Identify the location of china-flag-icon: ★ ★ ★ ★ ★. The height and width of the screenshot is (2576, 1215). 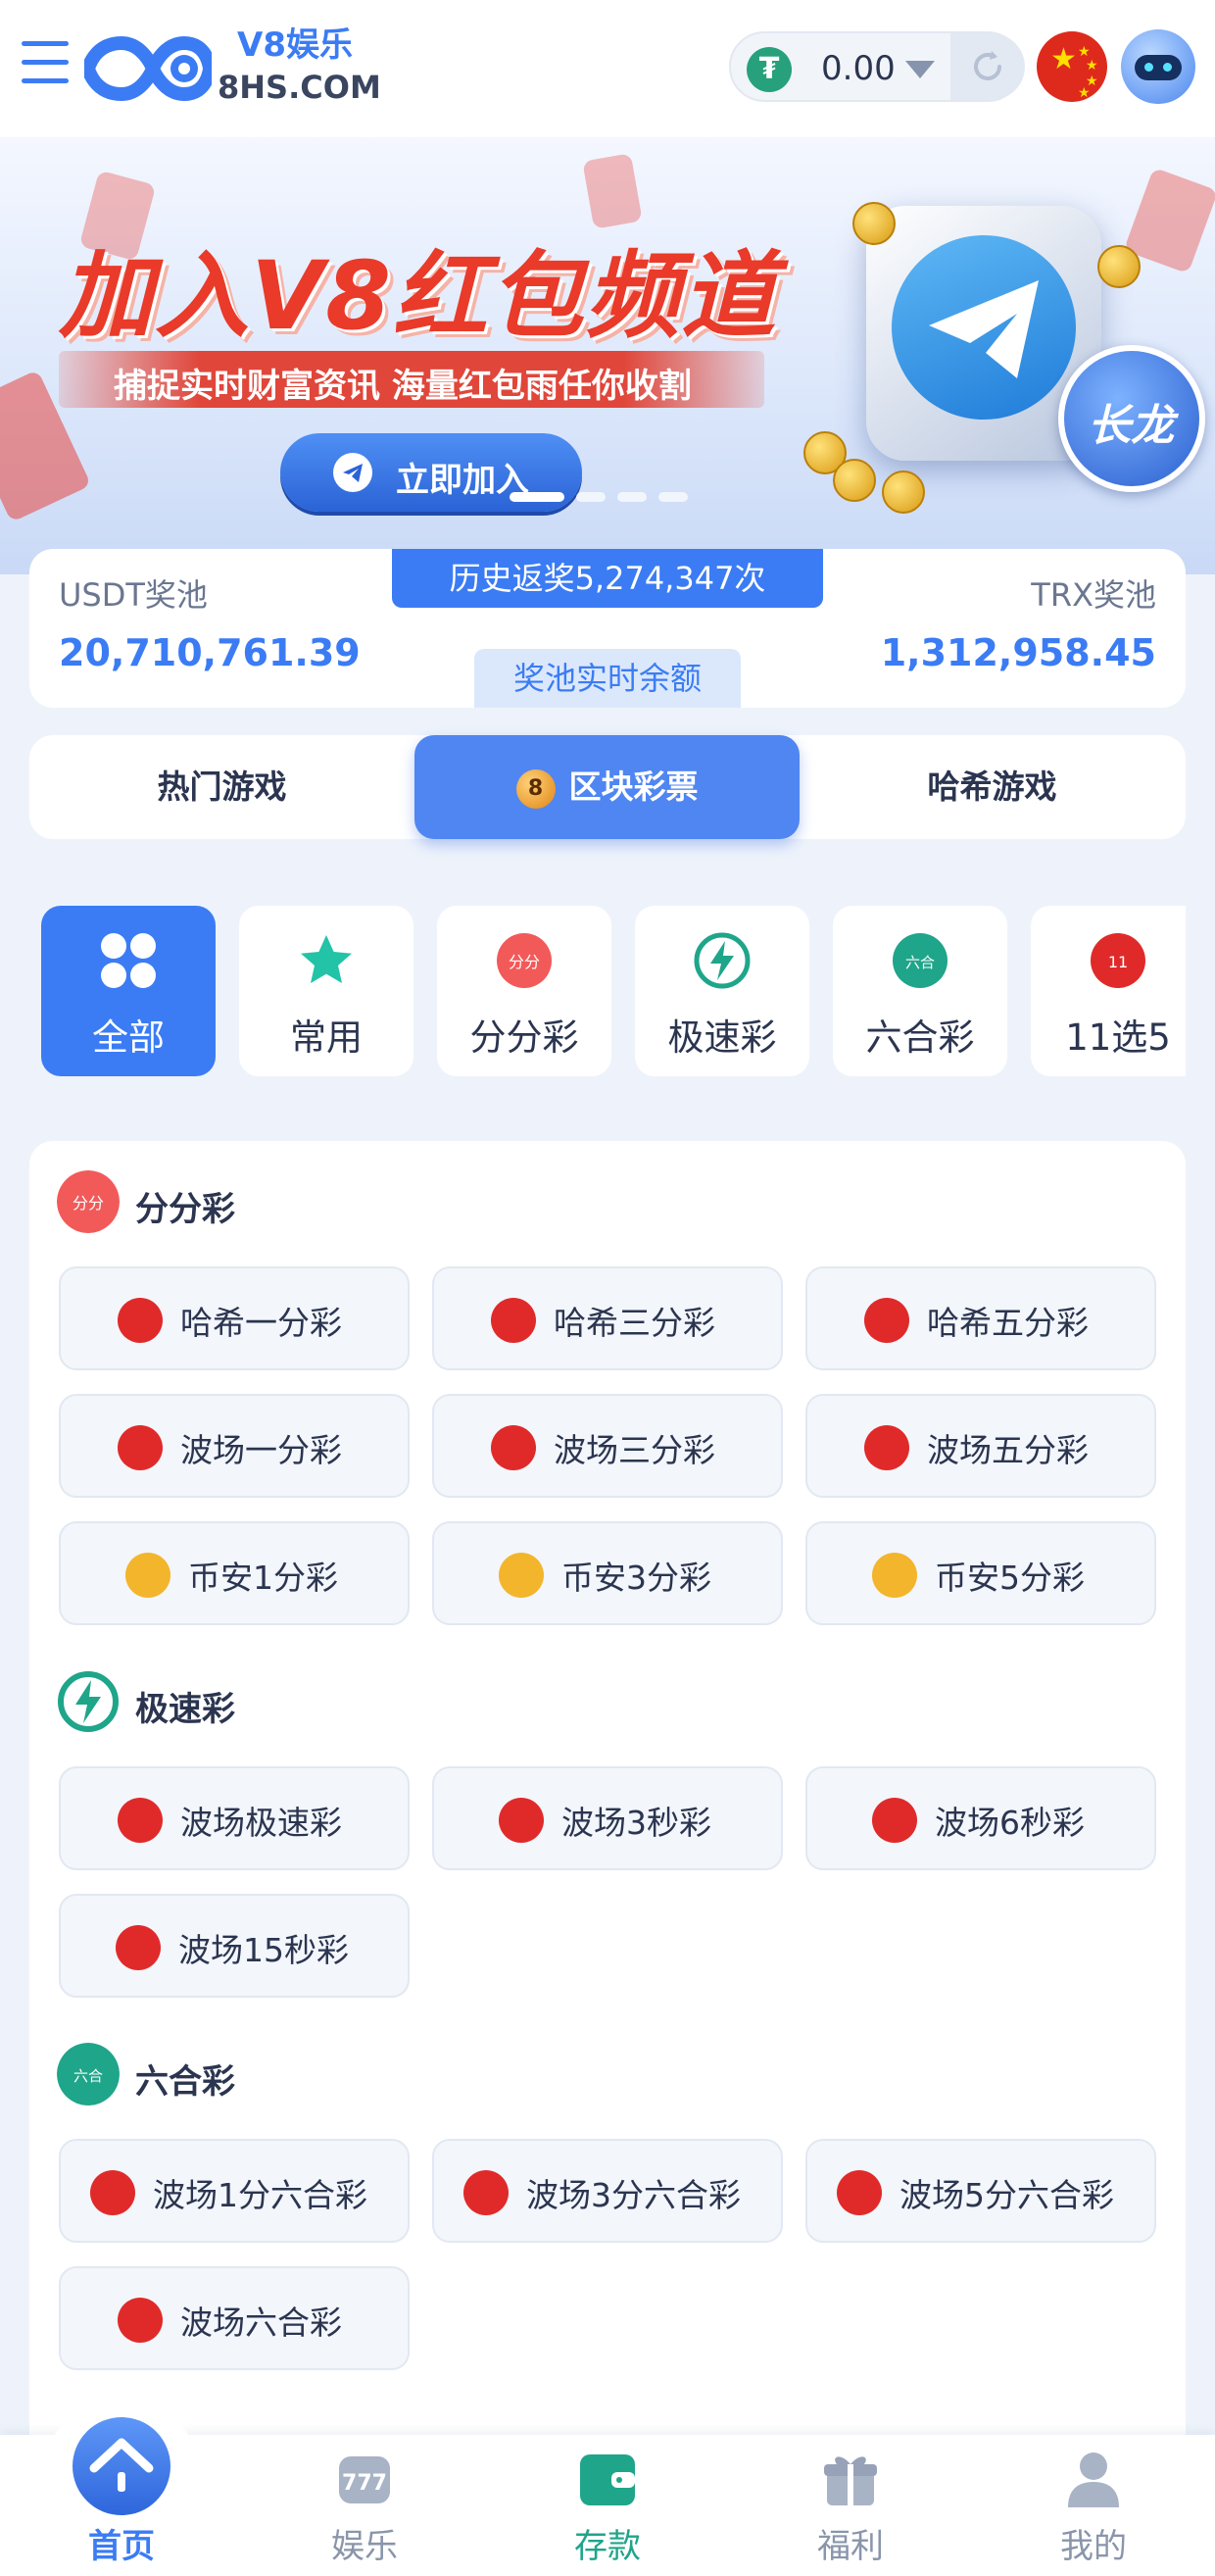
(1072, 66).